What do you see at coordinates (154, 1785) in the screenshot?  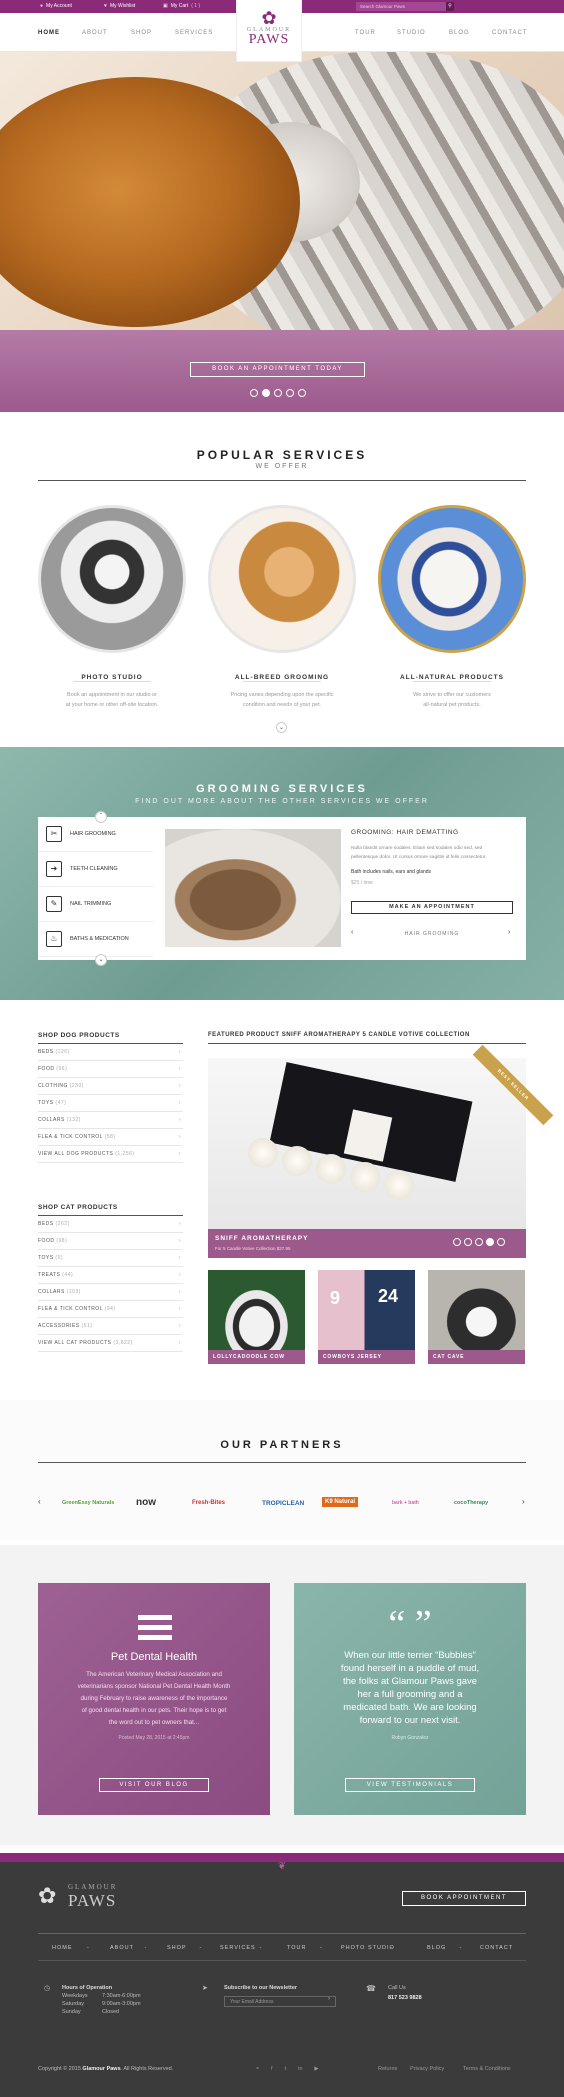 I see `visit-blog-button: VISIT OUR BLOG` at bounding box center [154, 1785].